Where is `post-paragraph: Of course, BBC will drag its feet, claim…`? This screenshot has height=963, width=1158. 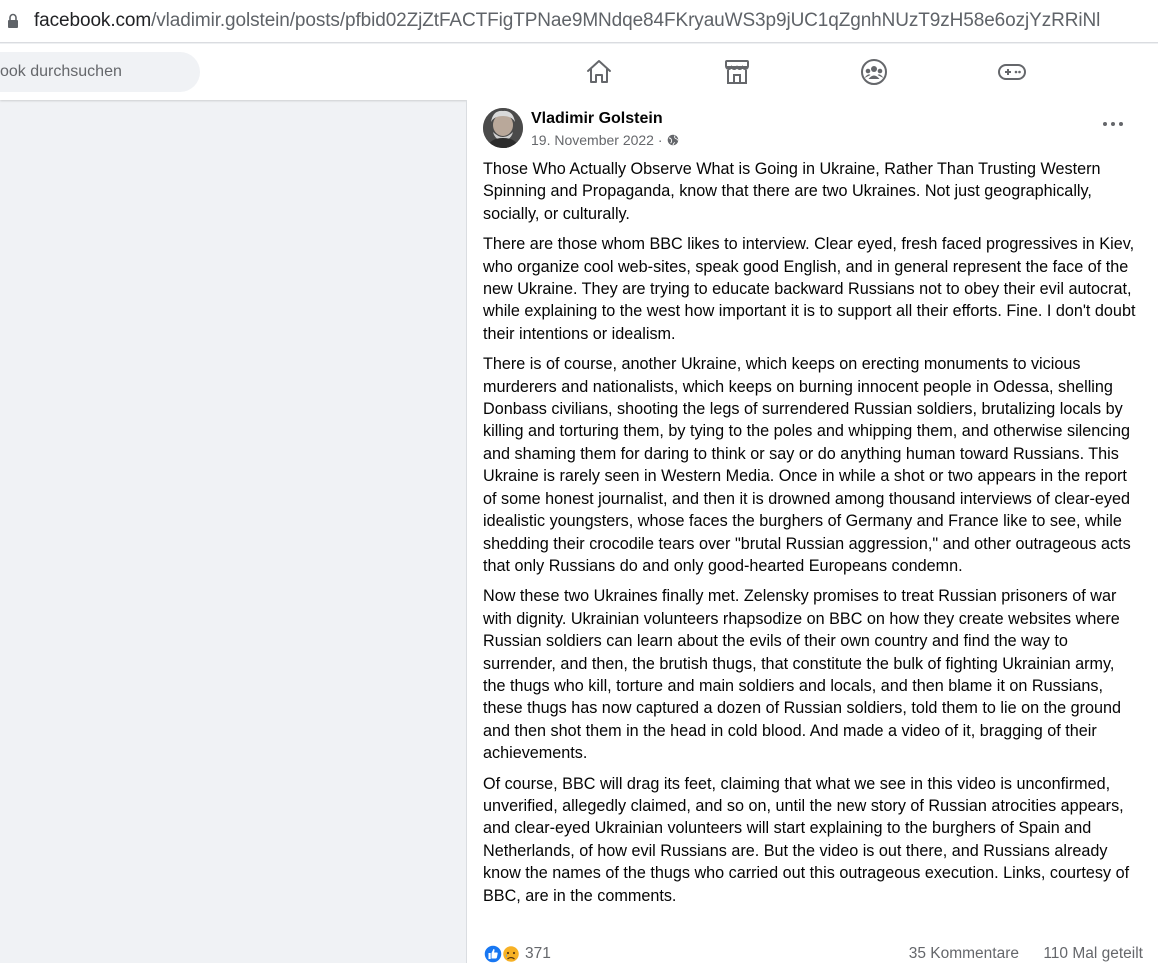
post-paragraph: Of course, BBC will drag its feet, claim… is located at coordinates (806, 839).